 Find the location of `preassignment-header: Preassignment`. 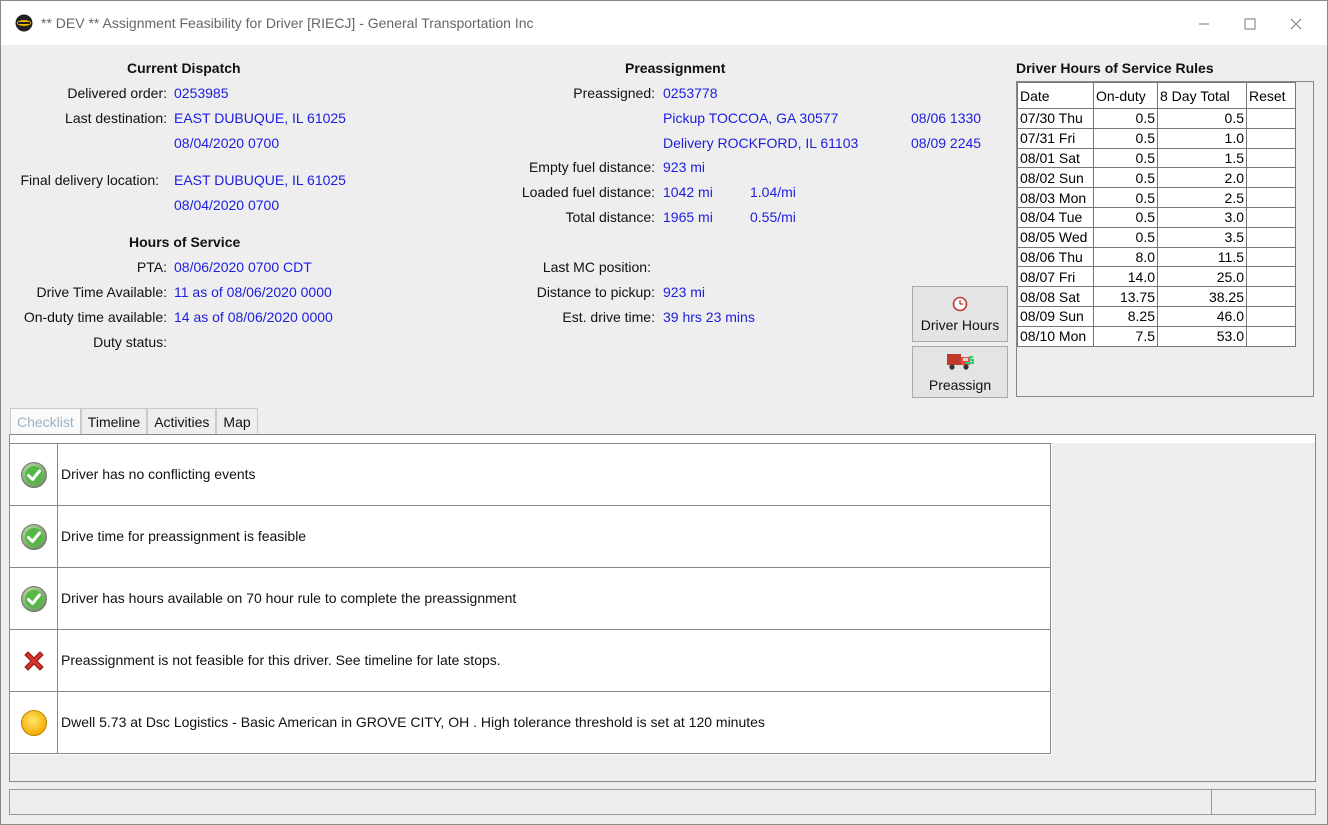

preassignment-header: Preassignment is located at coordinates (675, 68).